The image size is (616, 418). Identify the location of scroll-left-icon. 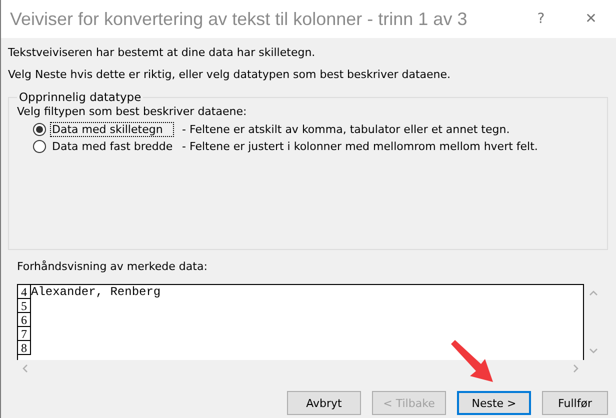
(25, 368).